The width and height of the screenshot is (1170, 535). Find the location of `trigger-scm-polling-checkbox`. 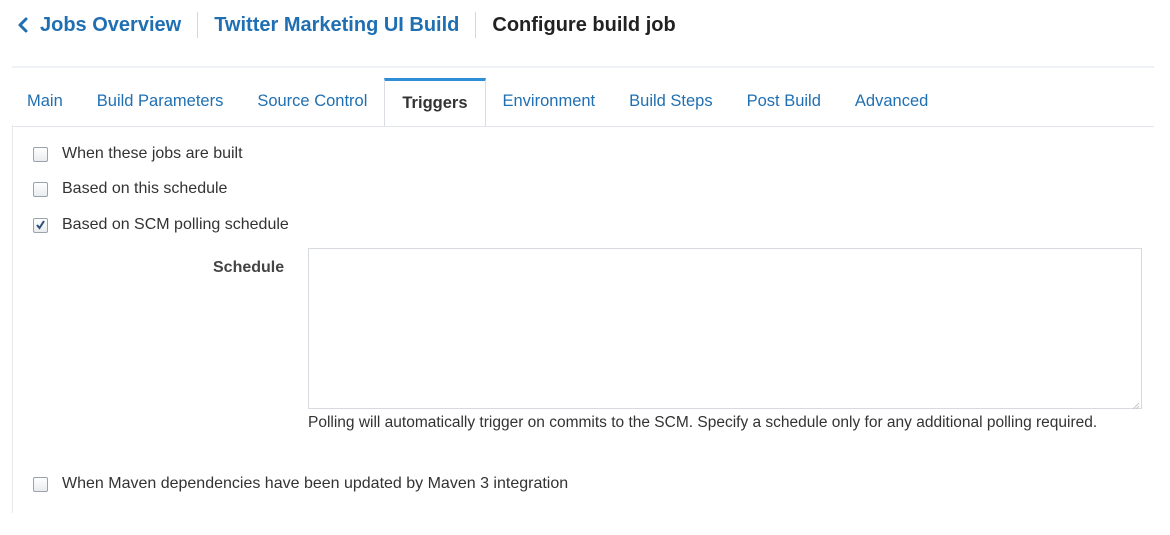

trigger-scm-polling-checkbox is located at coordinates (40, 225).